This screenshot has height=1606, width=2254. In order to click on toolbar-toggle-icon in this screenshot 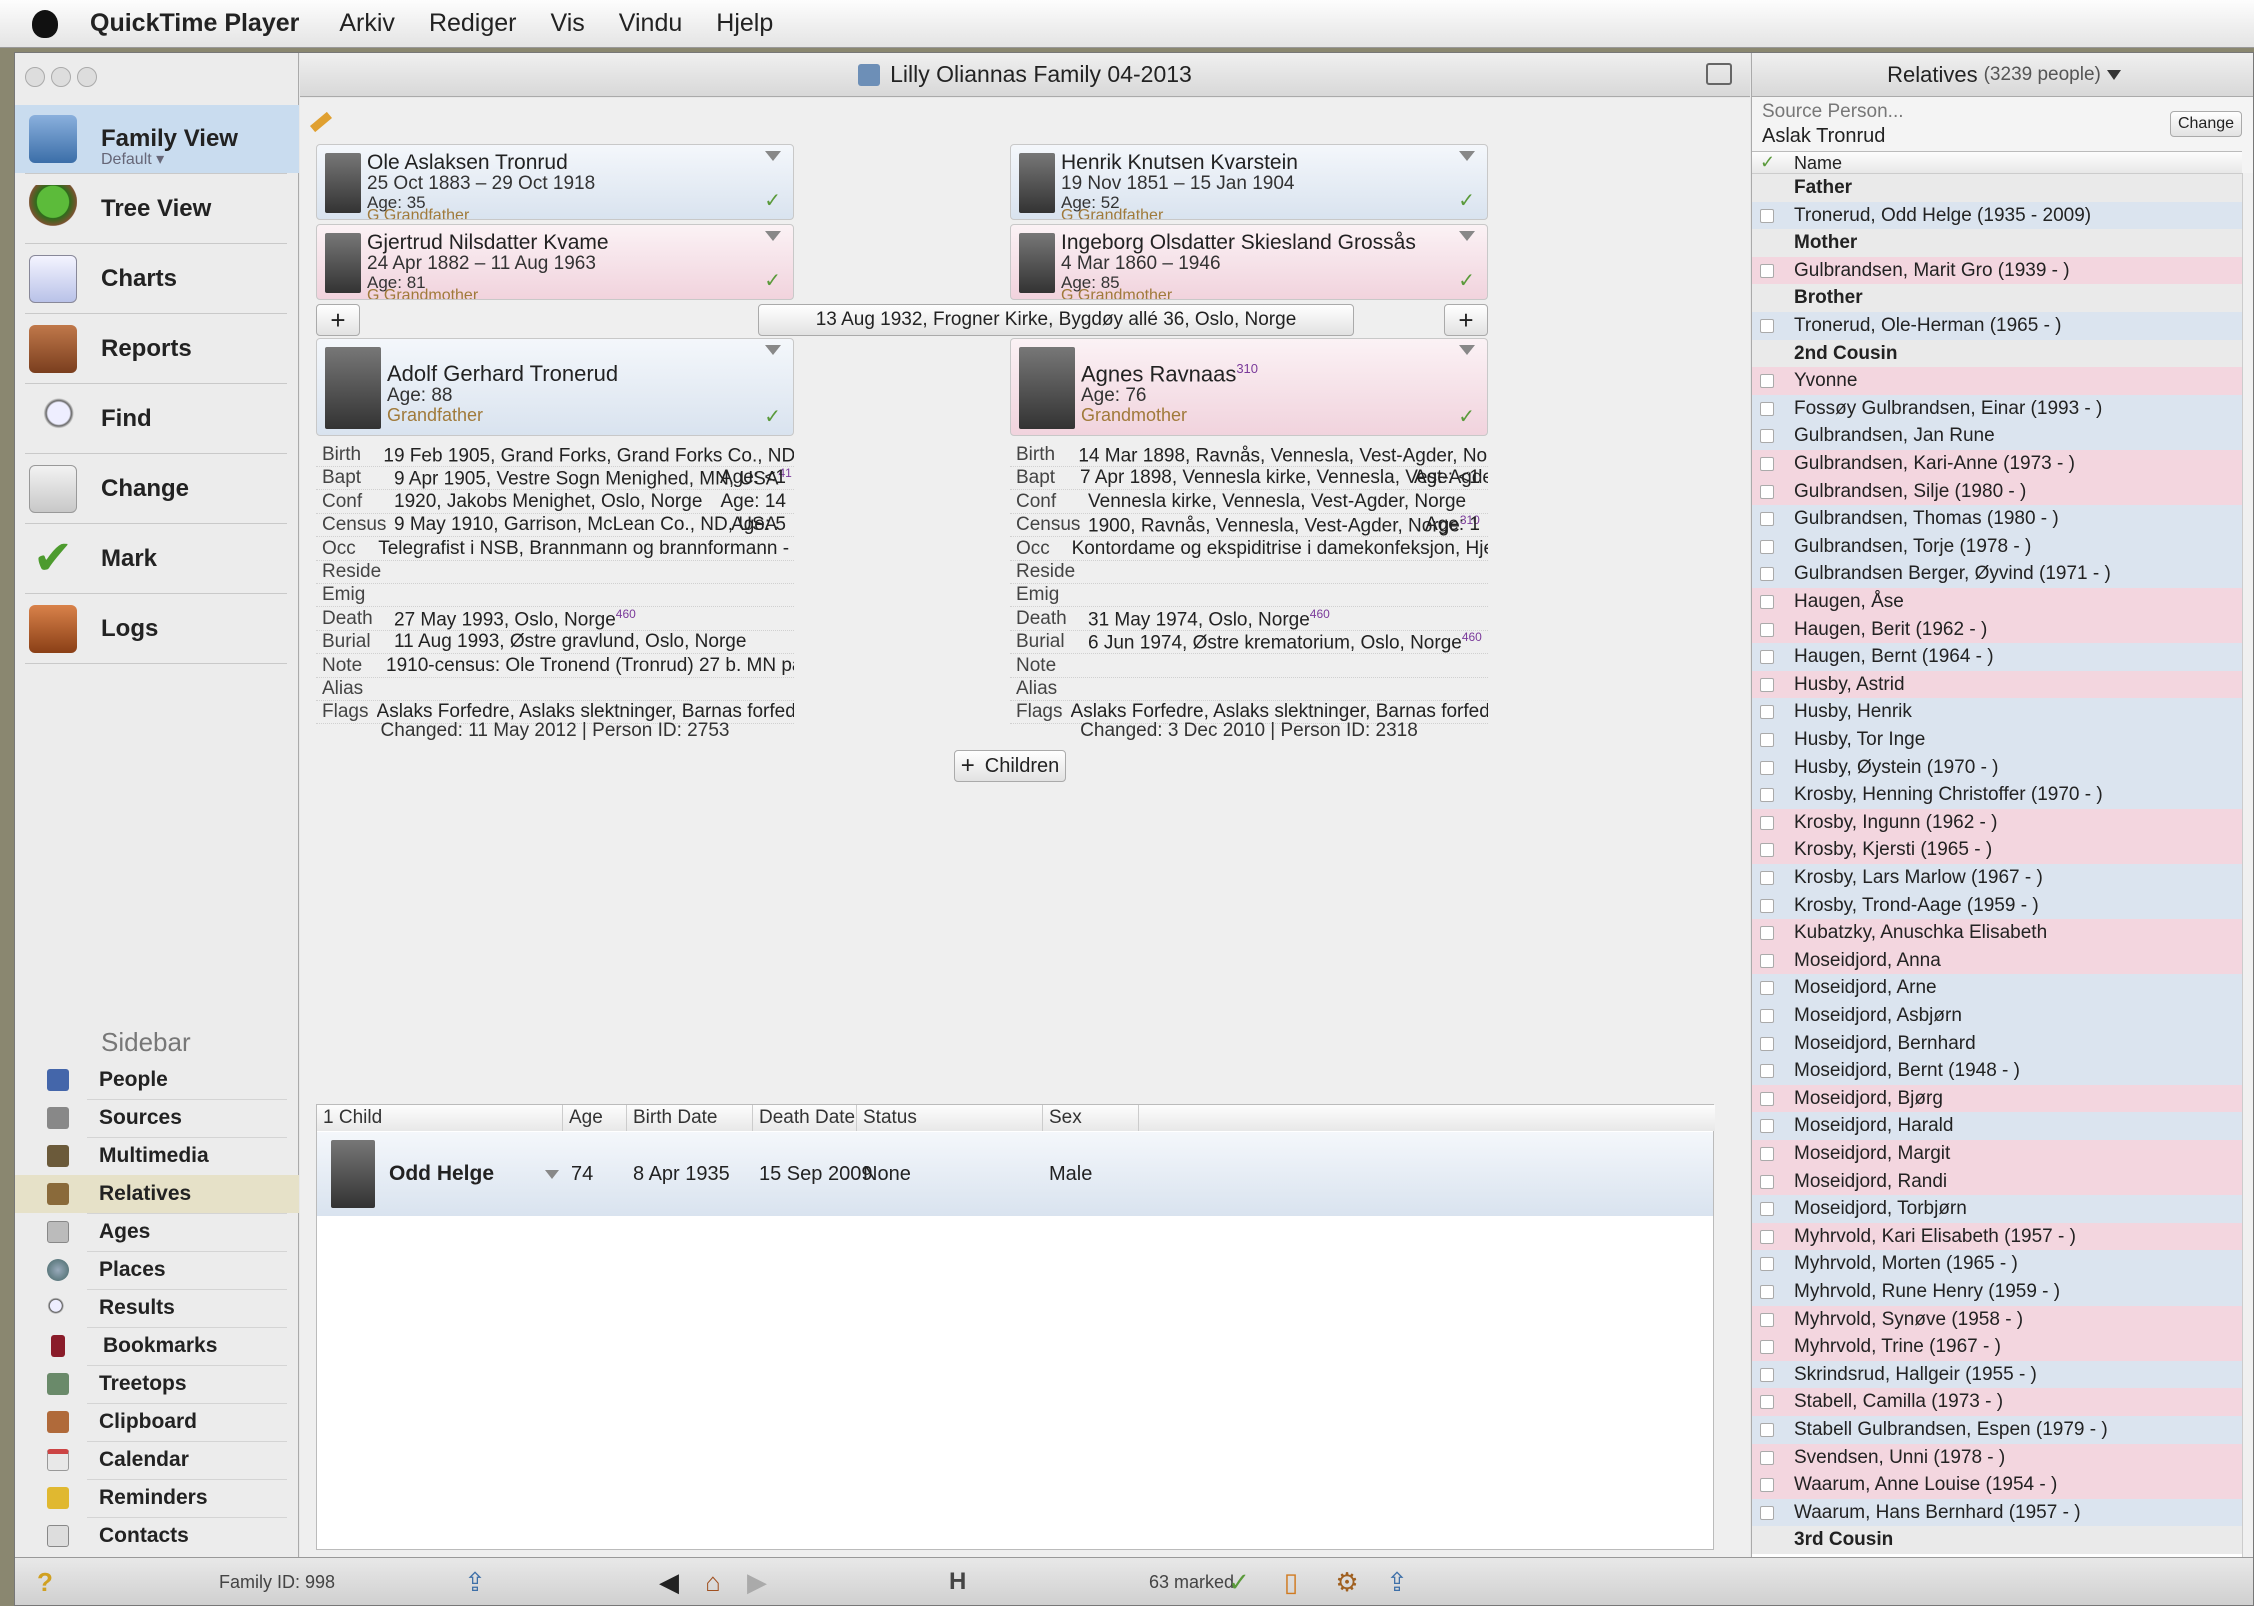, I will do `click(1719, 74)`.